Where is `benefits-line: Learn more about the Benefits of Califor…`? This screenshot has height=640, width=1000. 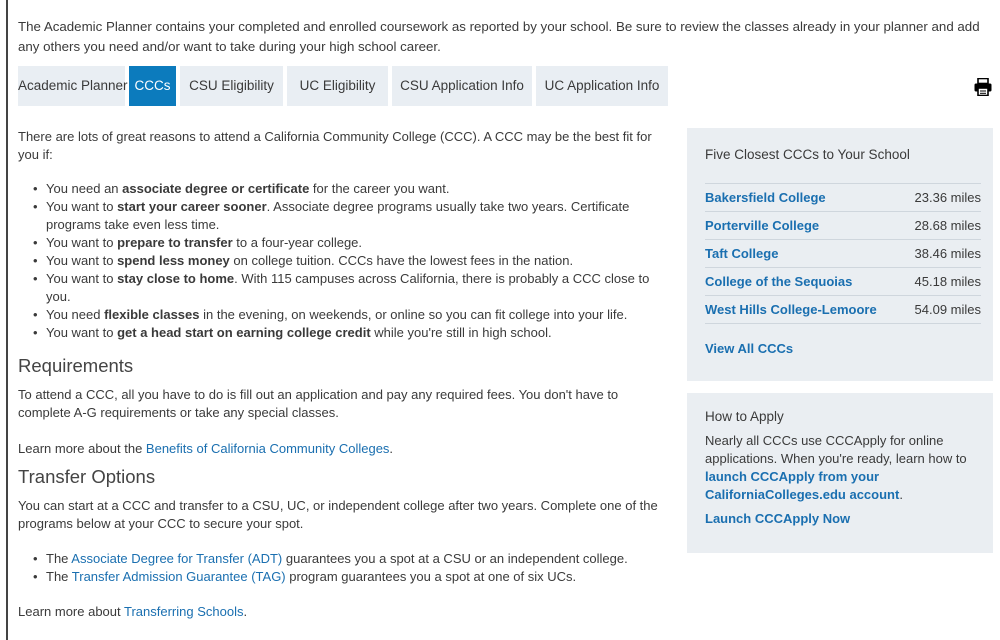 benefits-line: Learn more about the Benefits of Califor… is located at coordinates (206, 448).